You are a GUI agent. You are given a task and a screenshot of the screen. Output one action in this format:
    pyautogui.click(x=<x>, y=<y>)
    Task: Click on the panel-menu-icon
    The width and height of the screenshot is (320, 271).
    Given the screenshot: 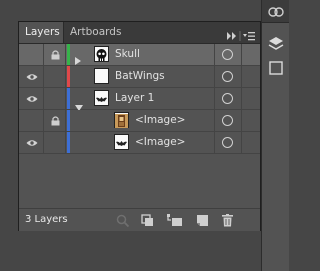 What is the action you would take?
    pyautogui.click(x=249, y=36)
    